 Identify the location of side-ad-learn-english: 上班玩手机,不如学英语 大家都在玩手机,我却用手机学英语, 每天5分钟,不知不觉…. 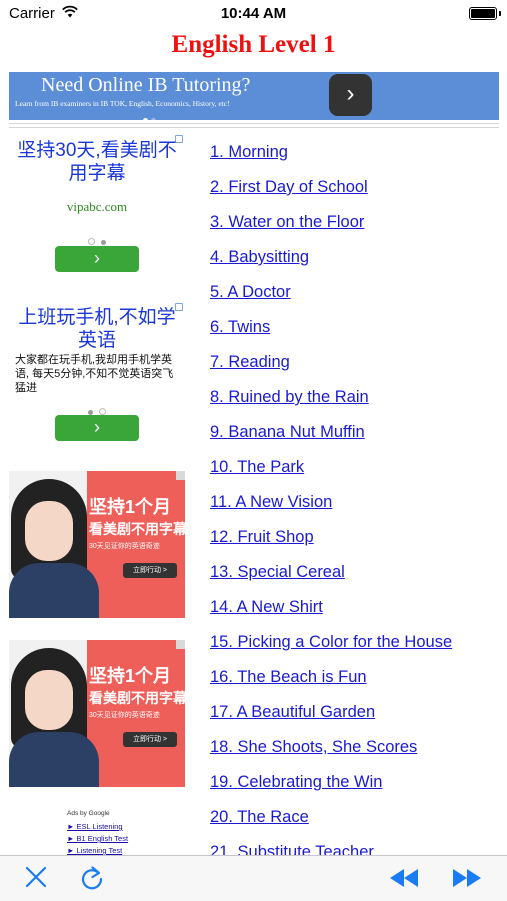
(97, 373).